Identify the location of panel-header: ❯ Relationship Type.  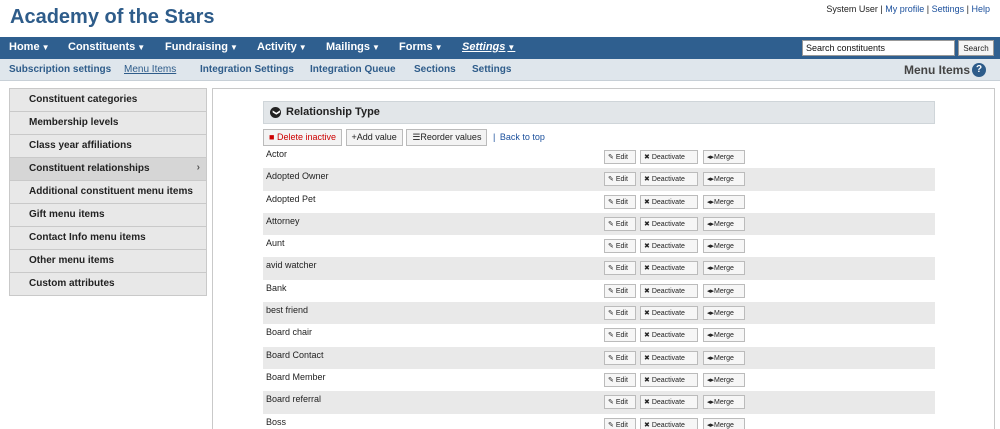
(599, 112).